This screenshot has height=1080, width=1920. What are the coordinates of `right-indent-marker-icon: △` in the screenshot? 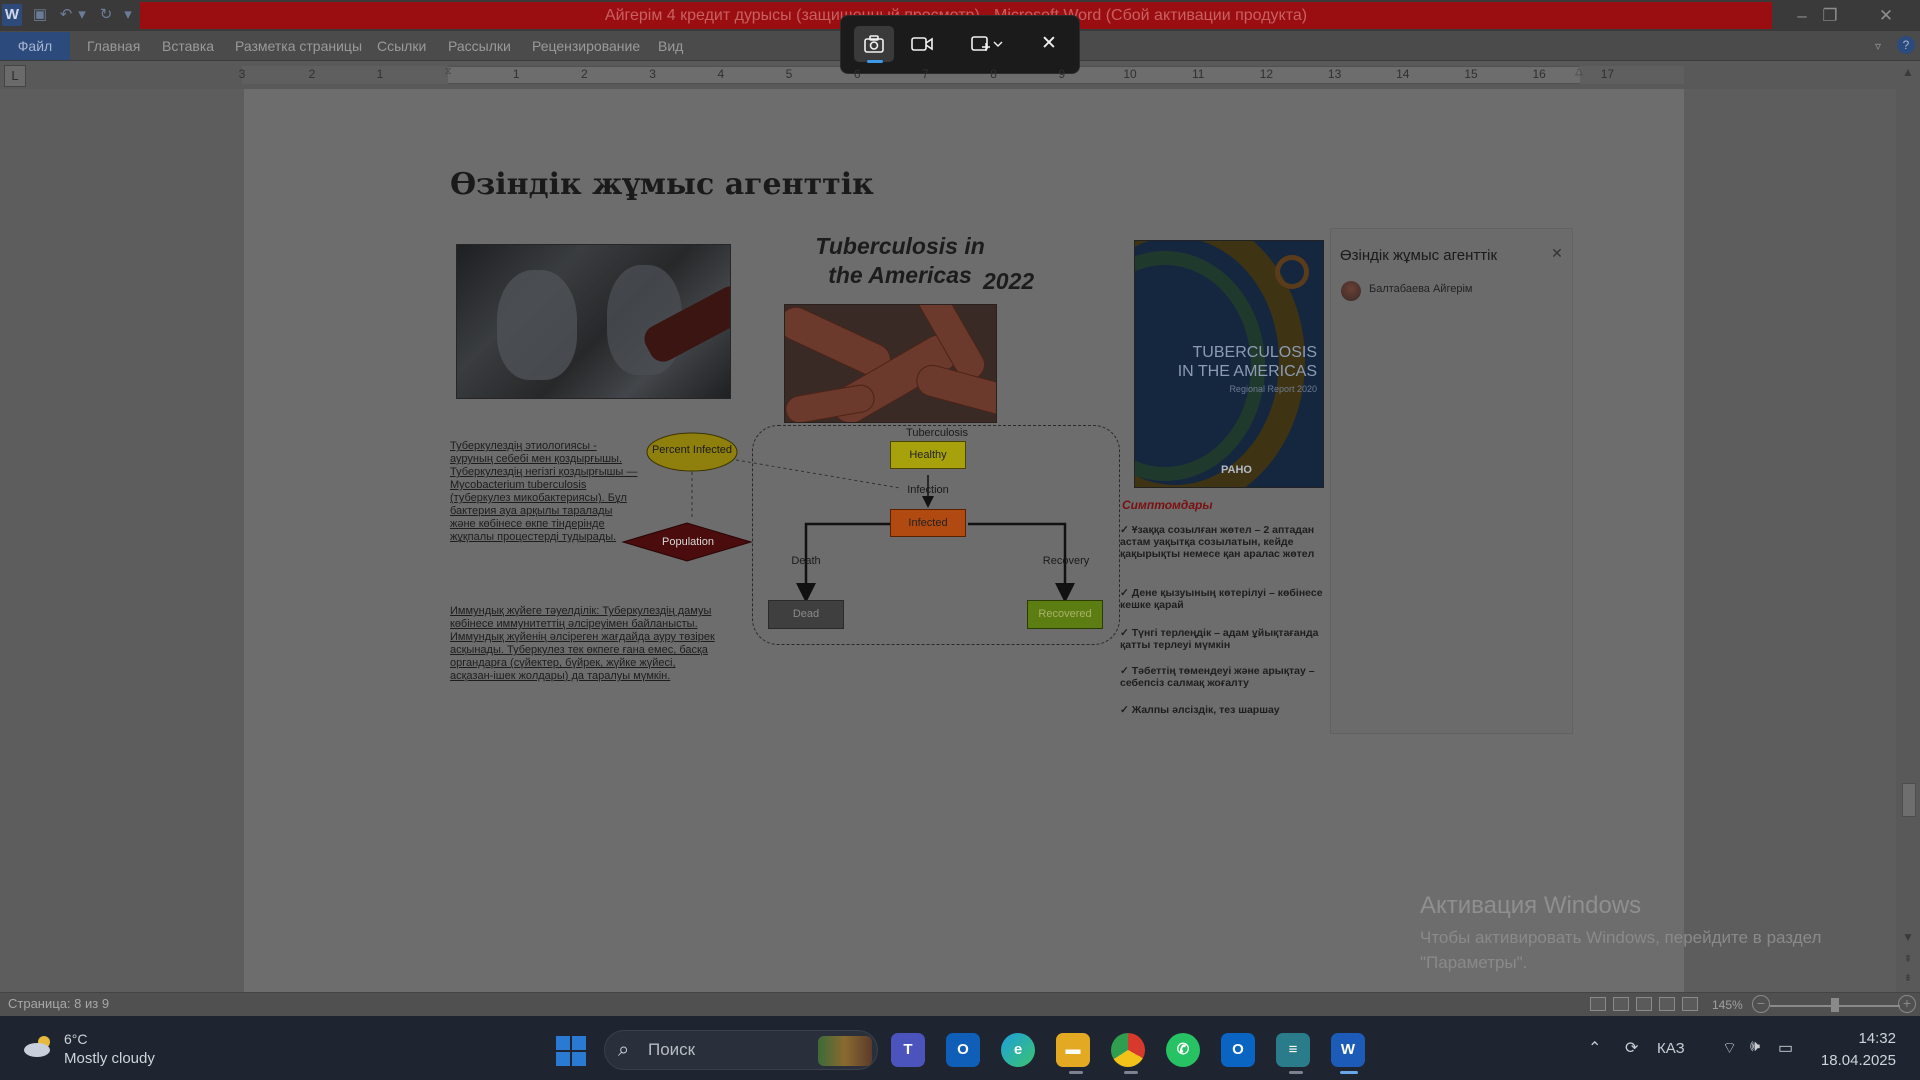 It's located at (1579, 76).